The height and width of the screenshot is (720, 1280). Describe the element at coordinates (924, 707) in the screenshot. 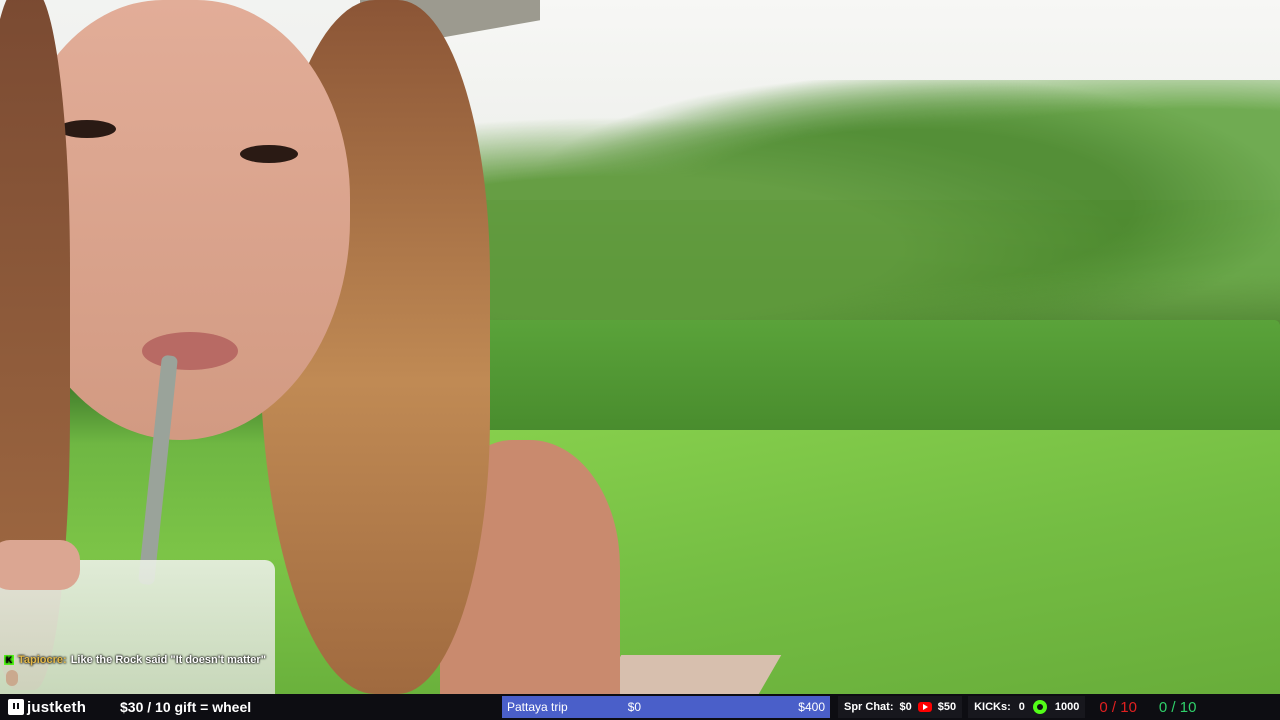

I see `youtube-icon` at that location.